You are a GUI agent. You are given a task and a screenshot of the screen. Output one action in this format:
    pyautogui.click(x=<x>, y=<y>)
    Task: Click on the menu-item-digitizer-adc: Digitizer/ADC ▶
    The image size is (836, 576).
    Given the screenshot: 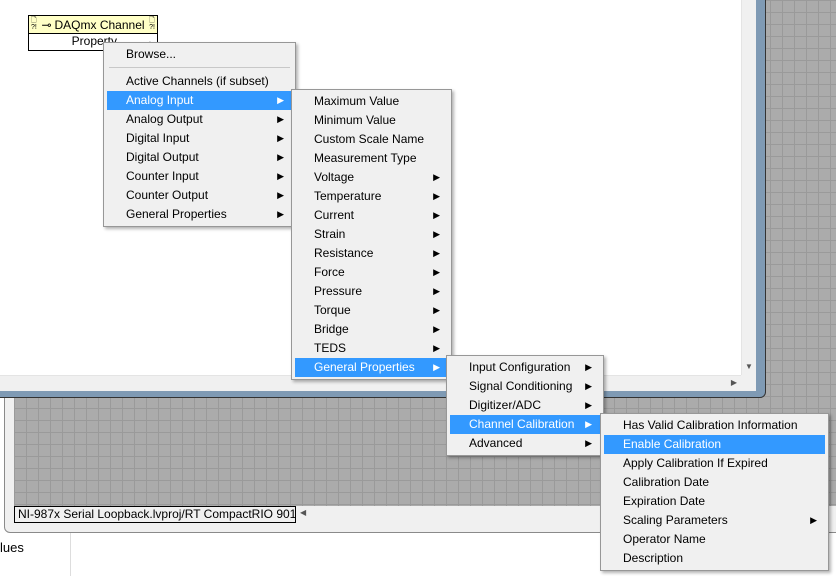 What is the action you would take?
    pyautogui.click(x=525, y=405)
    